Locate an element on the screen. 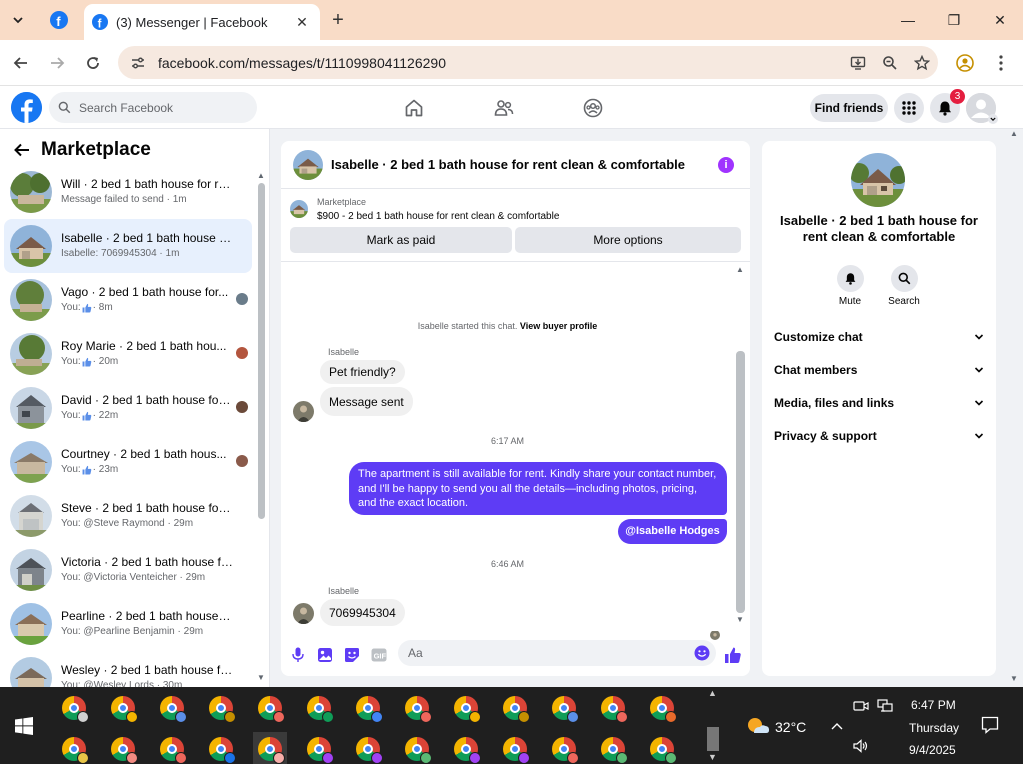  mute-button: Mute is located at coordinates (850, 286).